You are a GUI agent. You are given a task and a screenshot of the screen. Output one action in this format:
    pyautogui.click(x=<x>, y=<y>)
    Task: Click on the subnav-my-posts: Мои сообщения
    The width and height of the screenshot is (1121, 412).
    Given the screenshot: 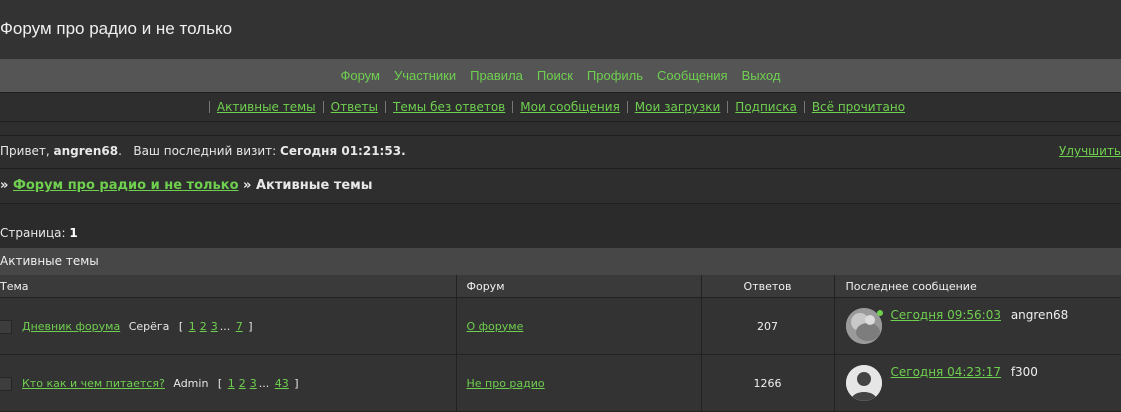 What is the action you would take?
    pyautogui.click(x=570, y=107)
    